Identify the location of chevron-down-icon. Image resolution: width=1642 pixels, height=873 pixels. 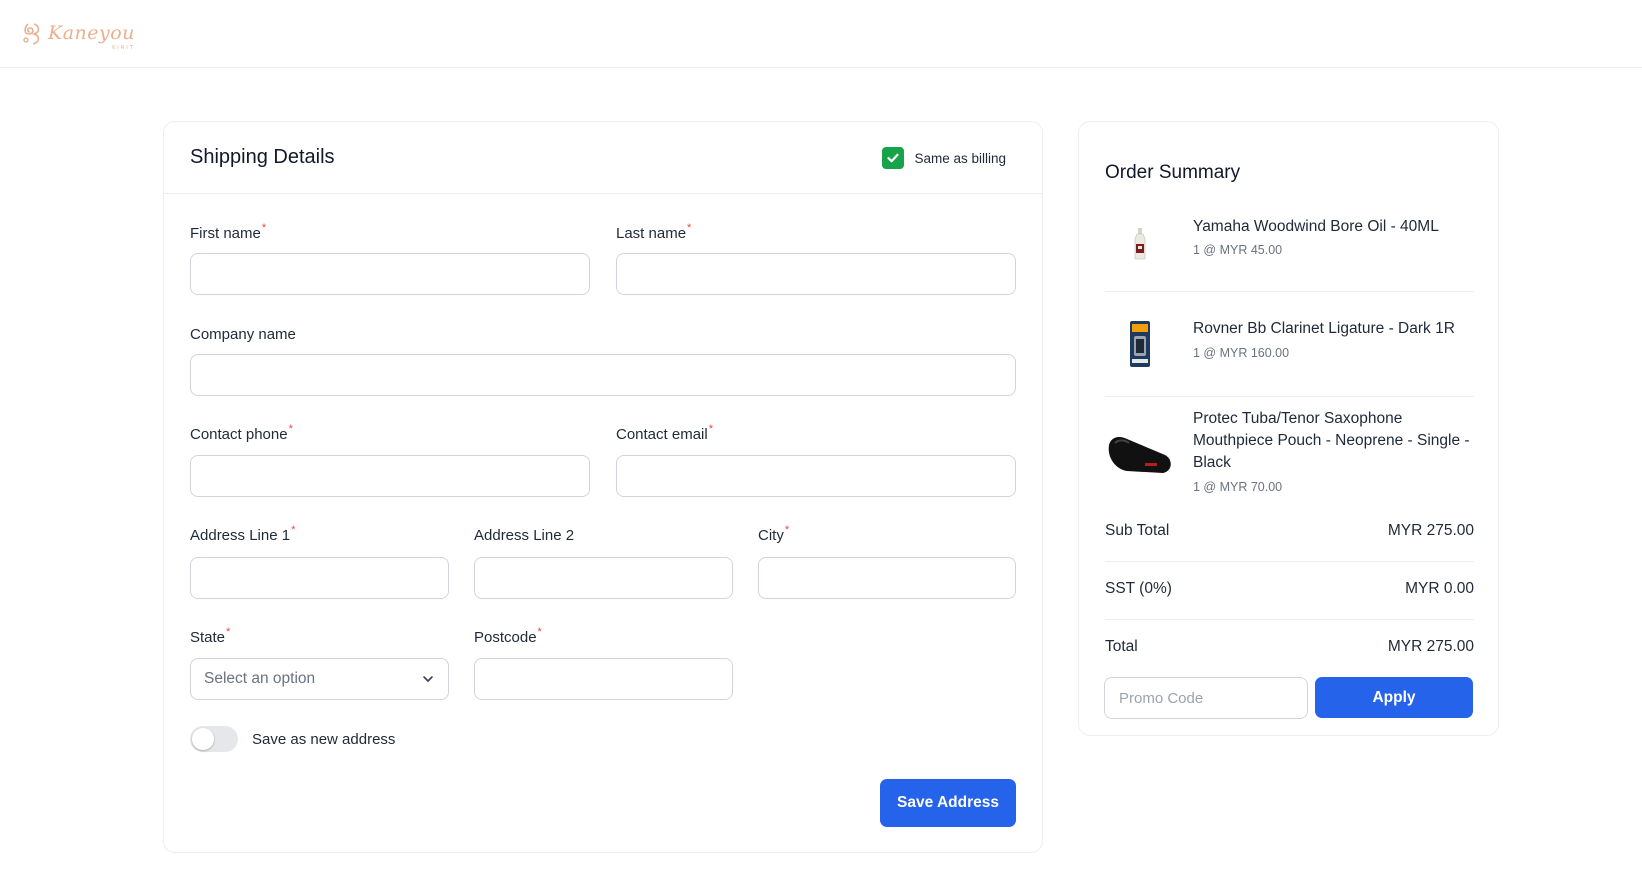
(428, 679).